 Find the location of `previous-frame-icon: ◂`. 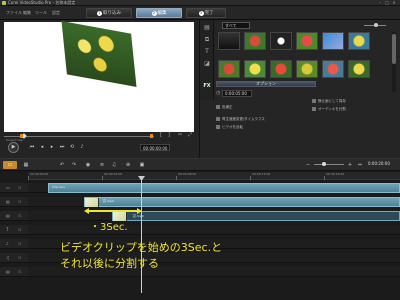

previous-frame-icon: ◂ is located at coordinates (42, 147).